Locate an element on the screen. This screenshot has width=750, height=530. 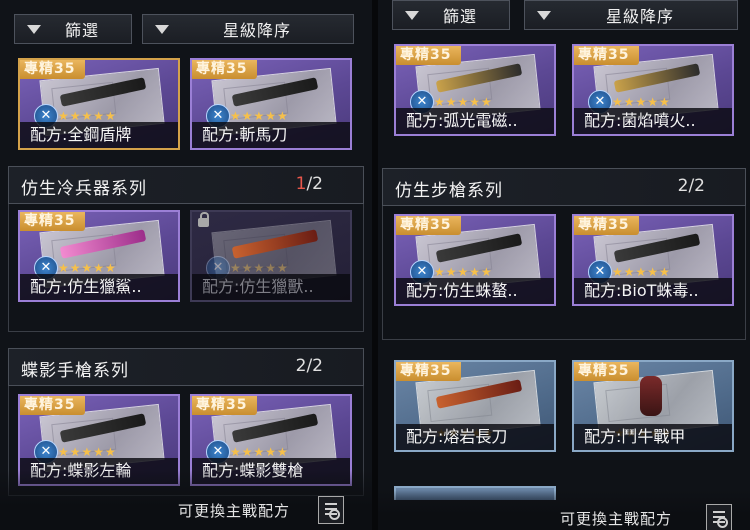
recipe-card: 專精35 ★★★★★ 配方:熔岩長刀 is located at coordinates (475, 406).